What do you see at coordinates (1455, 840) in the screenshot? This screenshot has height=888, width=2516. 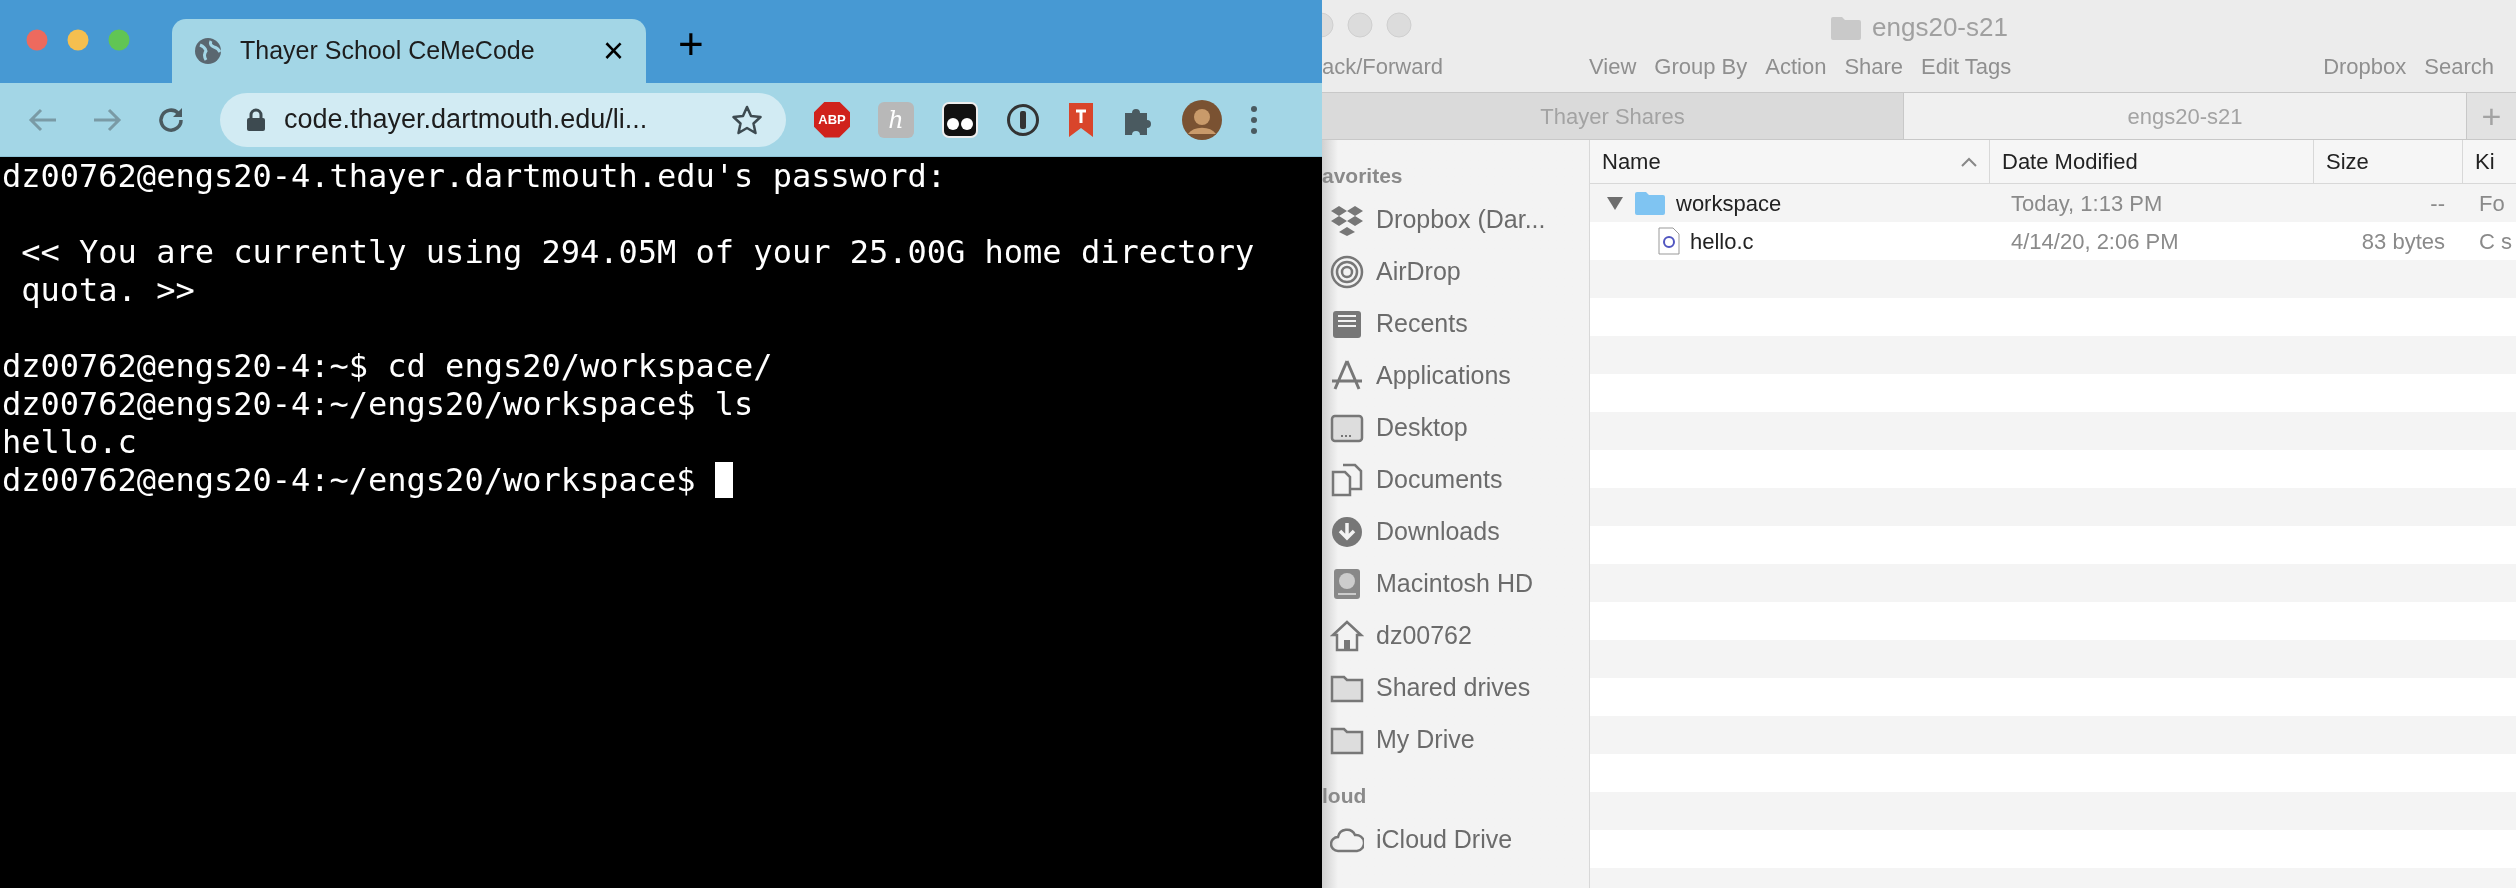 I see `sidebar-item: iCloud Drive` at bounding box center [1455, 840].